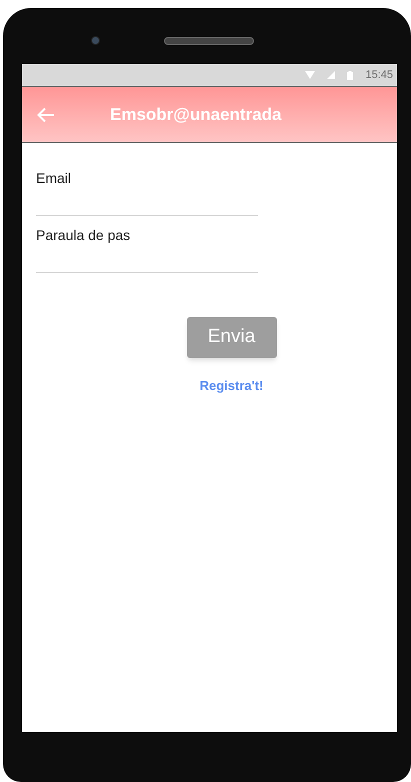 The image size is (411, 782). I want to click on wifi-icon, so click(310, 75).